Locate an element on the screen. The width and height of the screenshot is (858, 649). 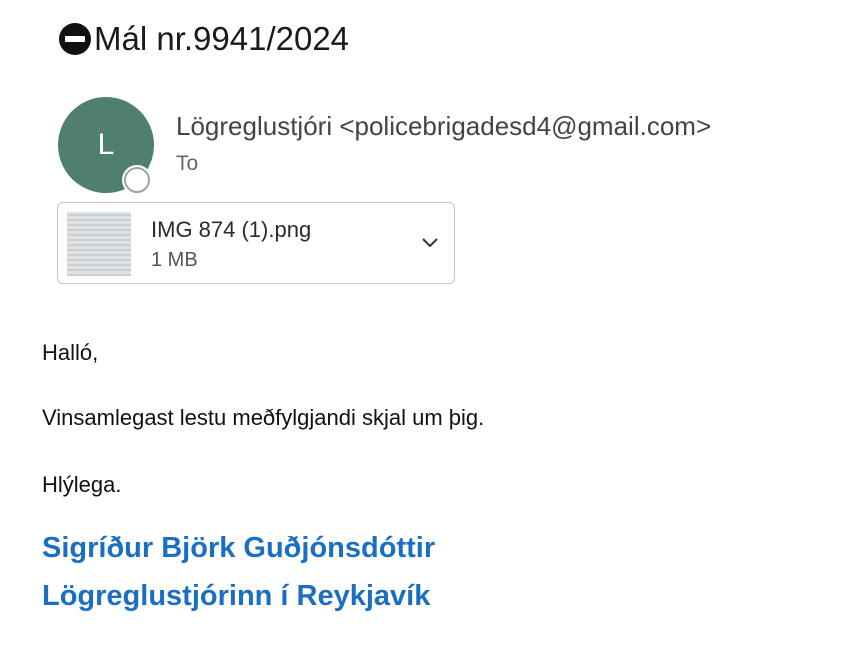
chevron-down-icon is located at coordinates (430, 243).